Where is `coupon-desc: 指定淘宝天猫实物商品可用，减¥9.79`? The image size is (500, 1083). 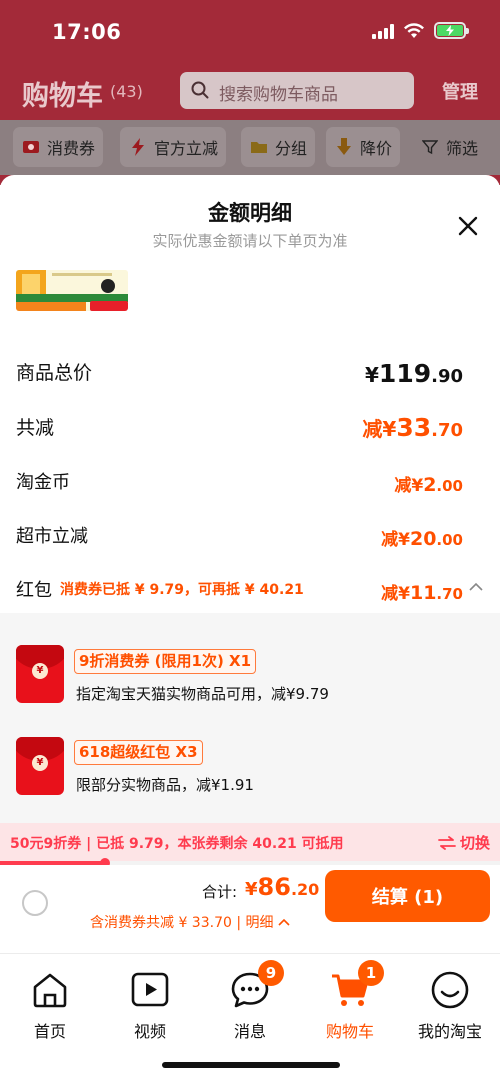
coupon-desc: 指定淘宝天猫实物商品可用，减¥9.79 is located at coordinates (202, 694).